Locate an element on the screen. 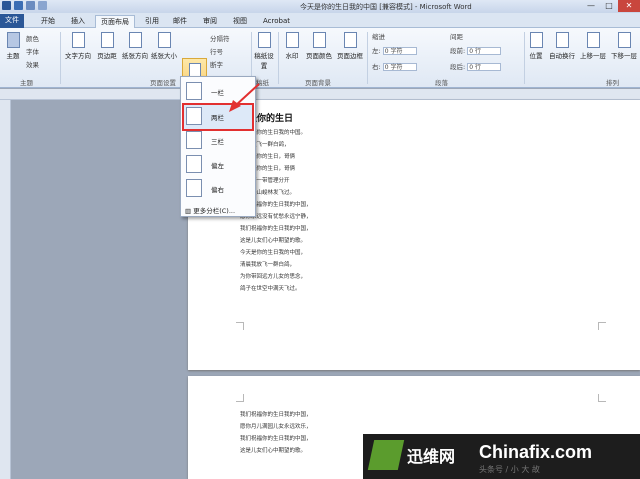 The image size is (640, 479). text-direction-button: 文字方向 is located at coordinates (78, 46).